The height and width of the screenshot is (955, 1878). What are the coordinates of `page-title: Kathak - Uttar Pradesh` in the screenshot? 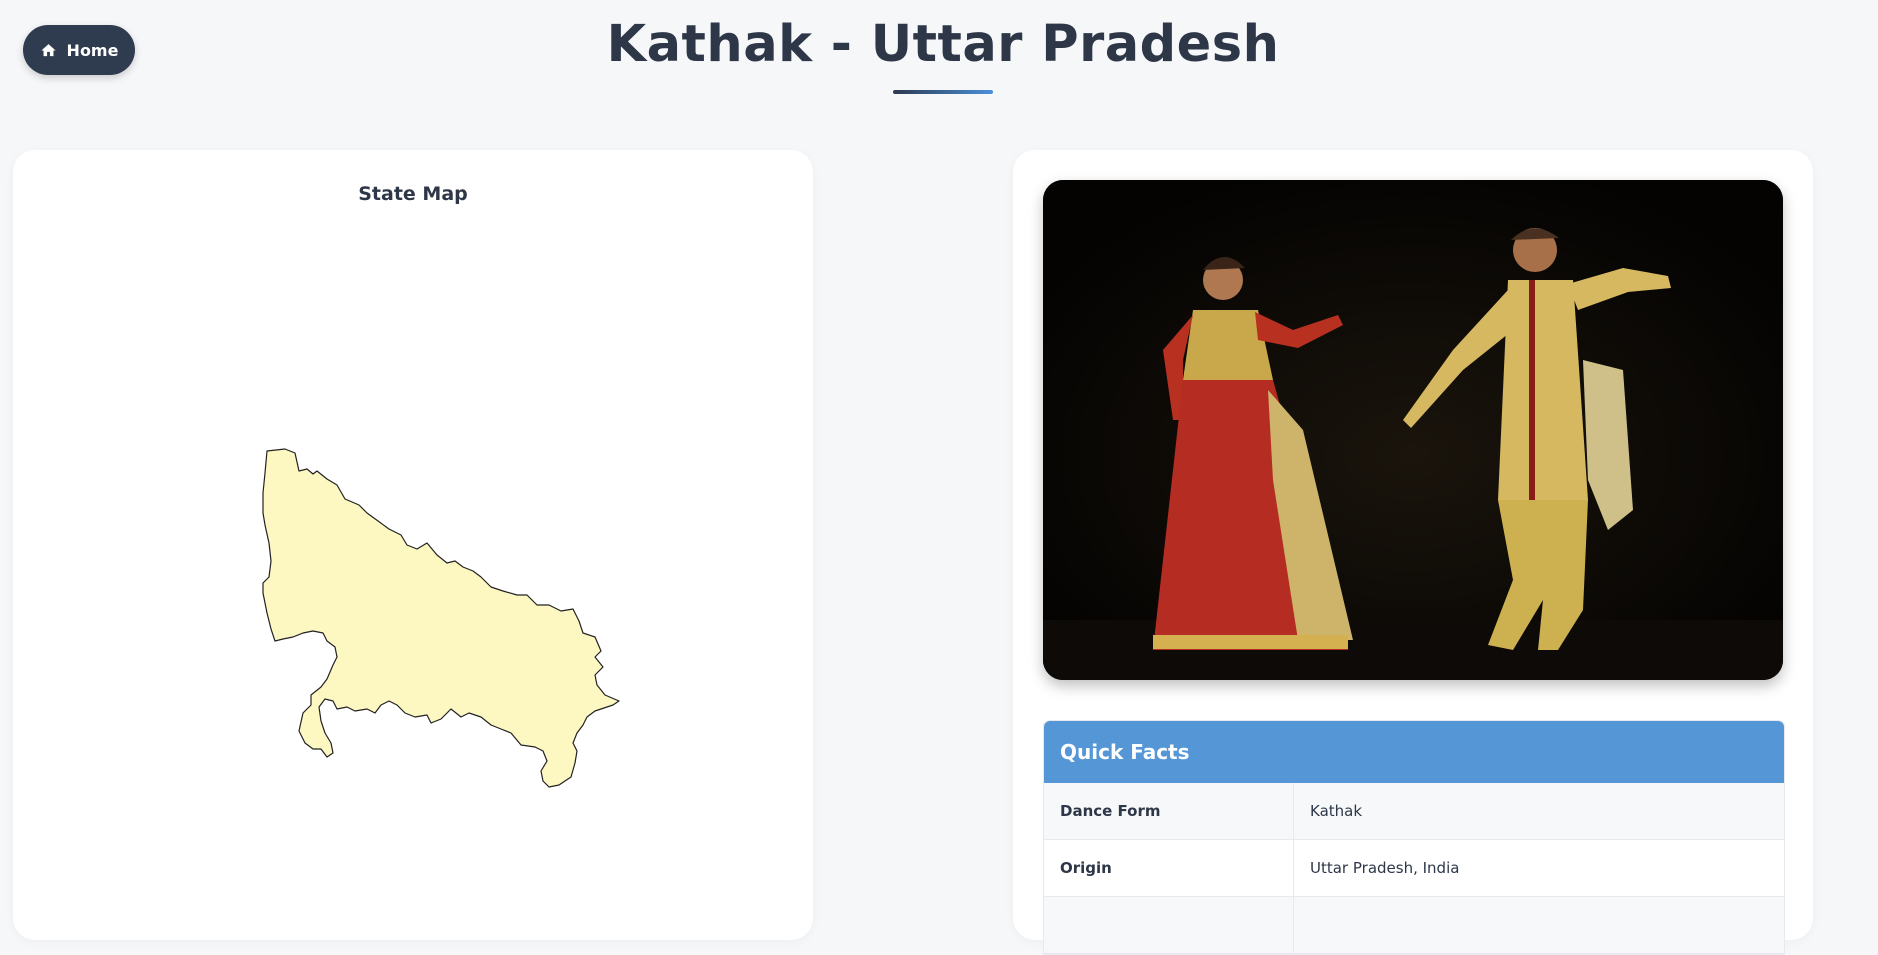 It's located at (943, 44).